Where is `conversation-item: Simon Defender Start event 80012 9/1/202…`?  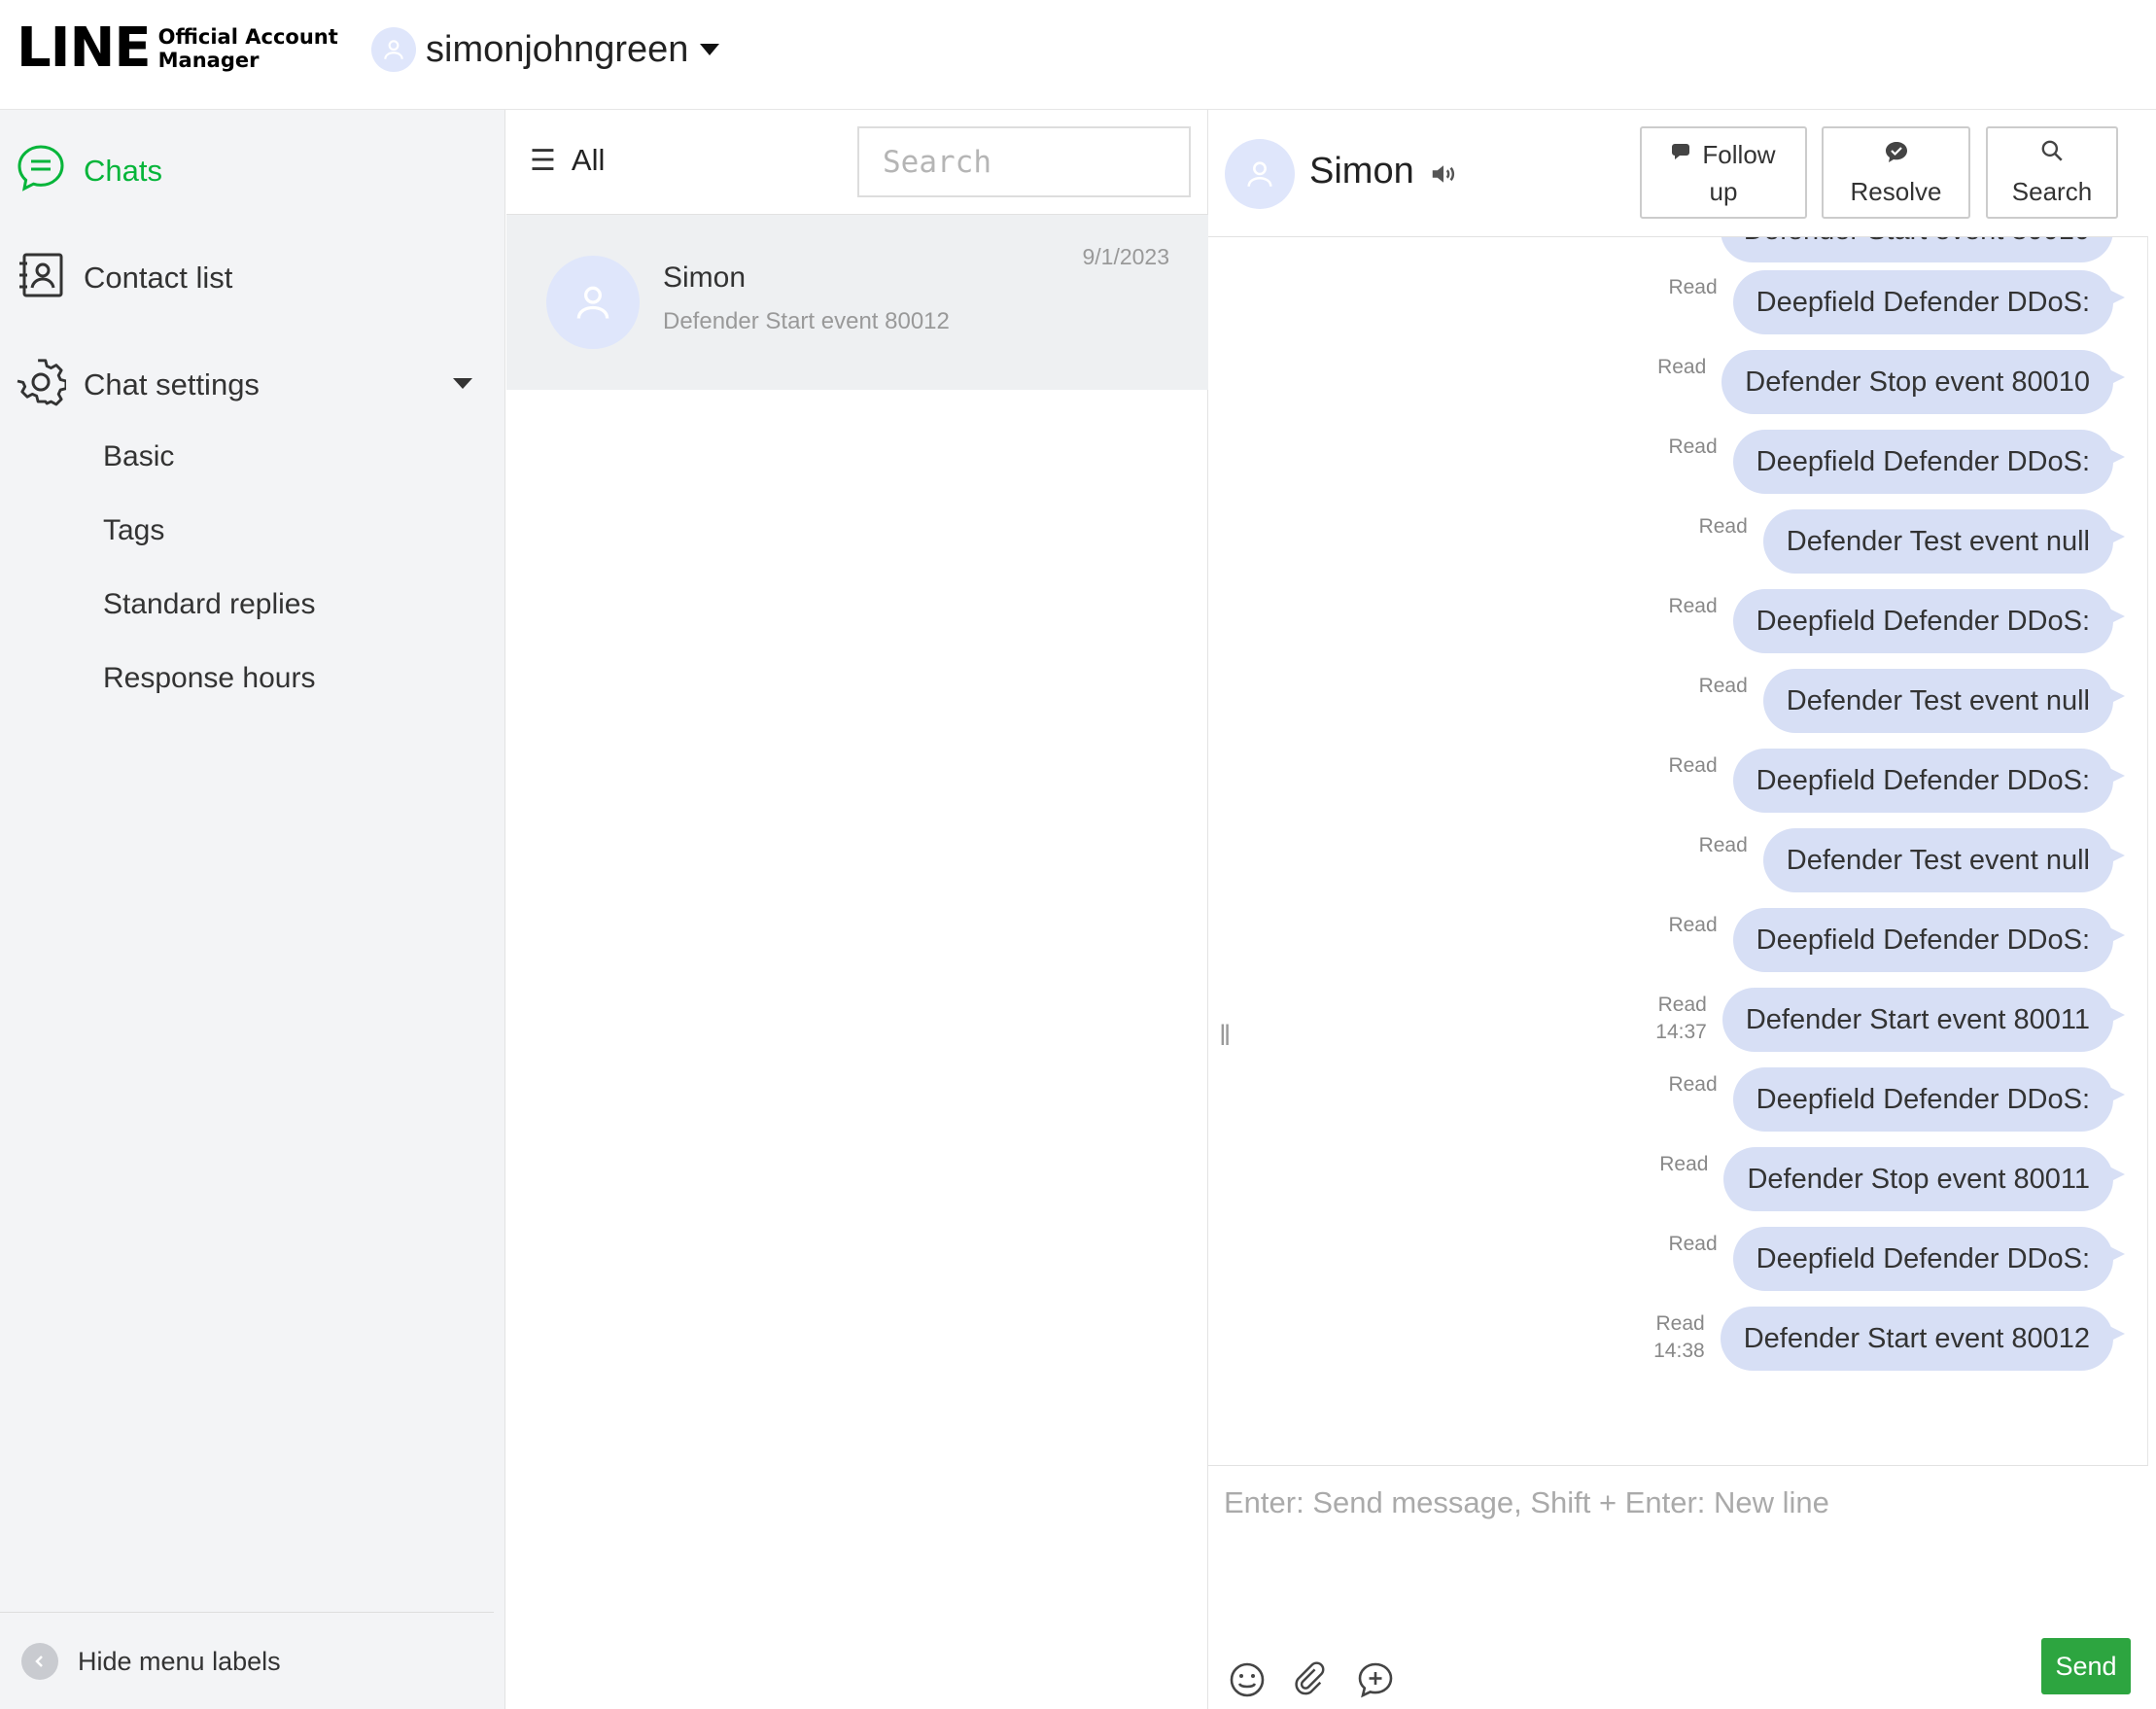 conversation-item: Simon Defender Start event 80012 9/1/202… is located at coordinates (857, 302).